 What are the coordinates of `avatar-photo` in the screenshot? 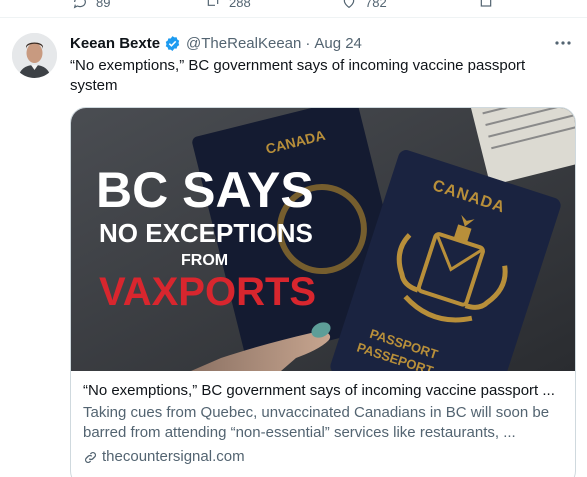 It's located at (34, 55).